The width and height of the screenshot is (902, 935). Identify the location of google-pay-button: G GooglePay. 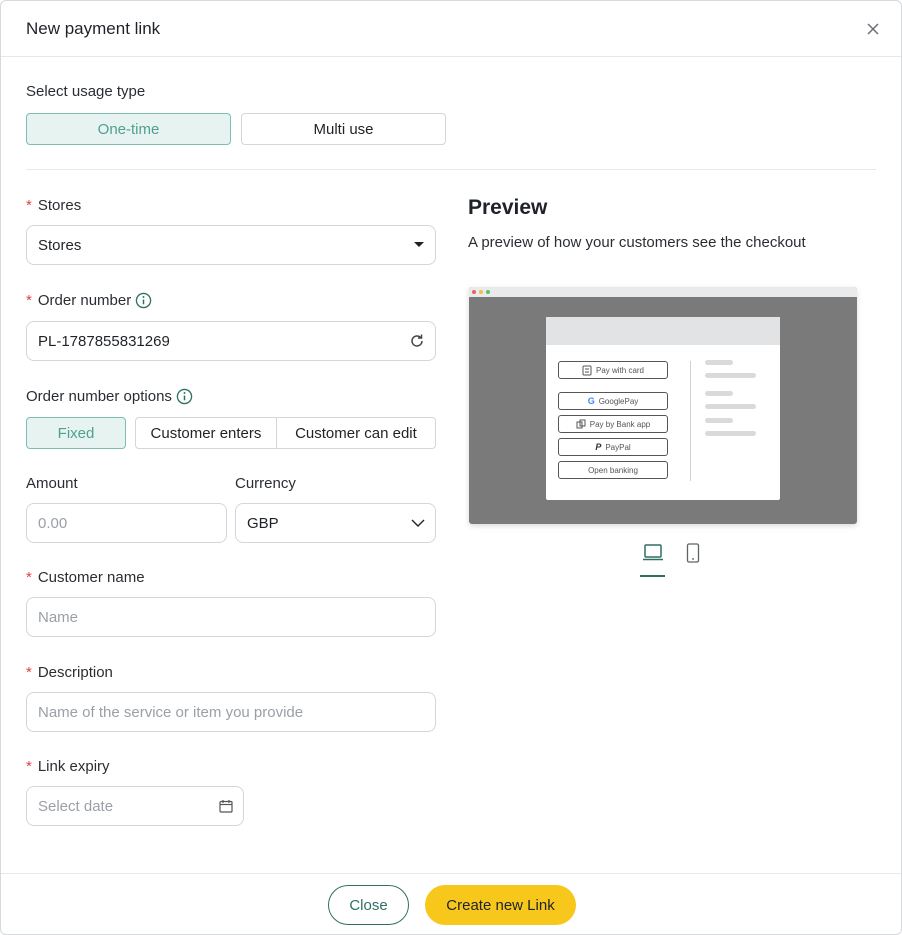
(613, 401).